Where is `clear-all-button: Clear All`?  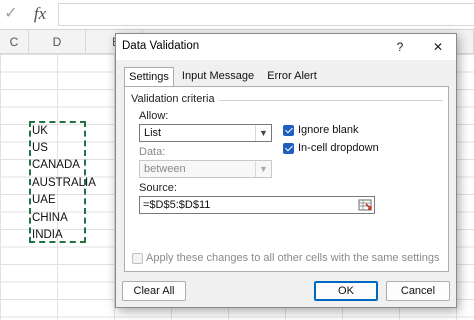
clear-all-button: Clear All is located at coordinates (154, 291).